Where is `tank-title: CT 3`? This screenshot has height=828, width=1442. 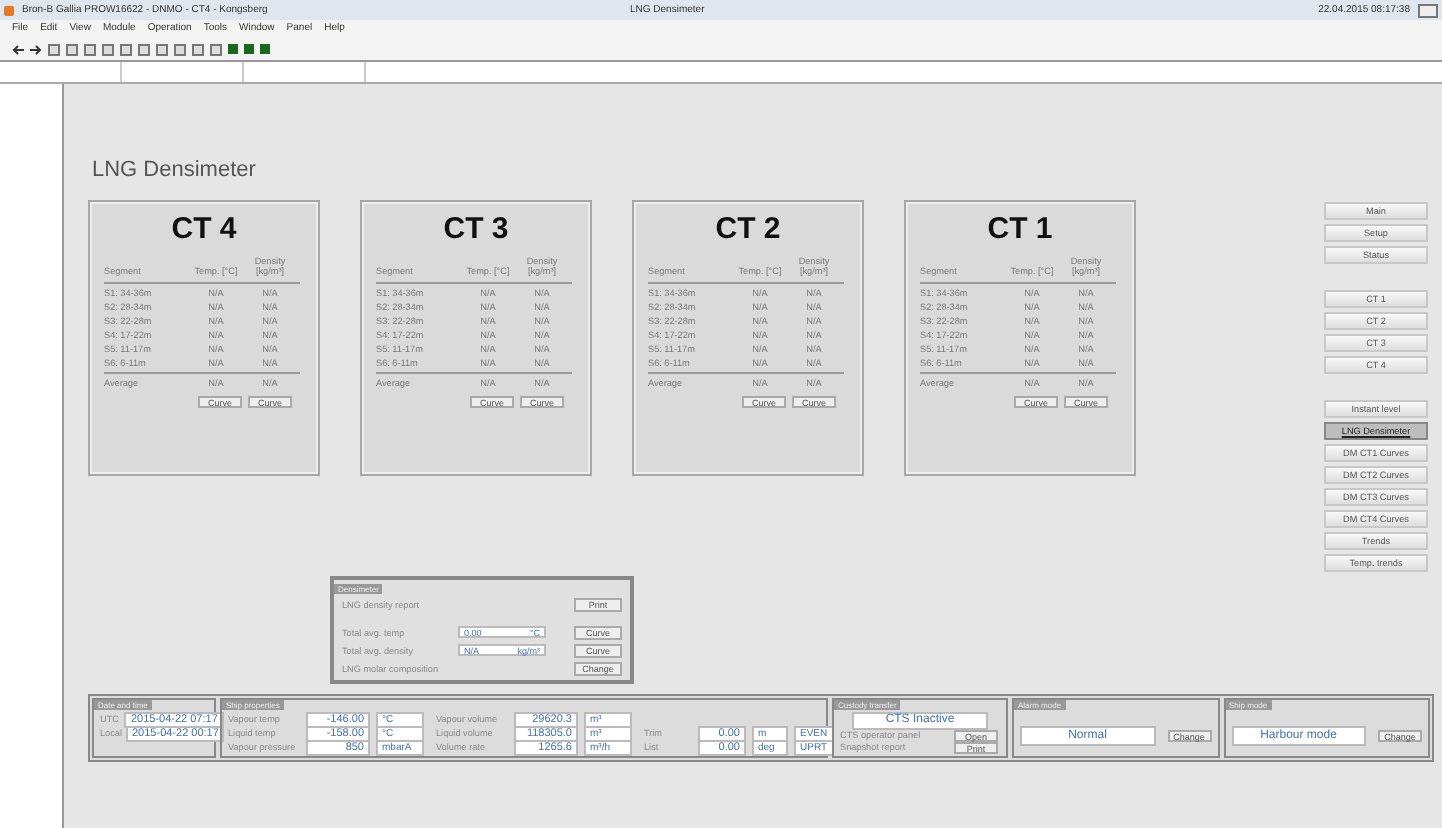
tank-title: CT 3 is located at coordinates (476, 229).